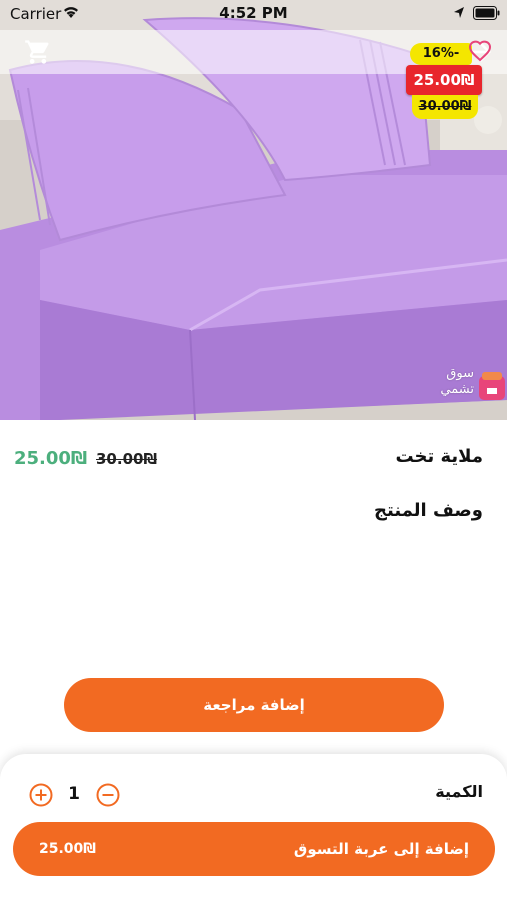 The width and height of the screenshot is (507, 900). Describe the element at coordinates (74, 794) in the screenshot. I see `quantity-value: 1` at that location.